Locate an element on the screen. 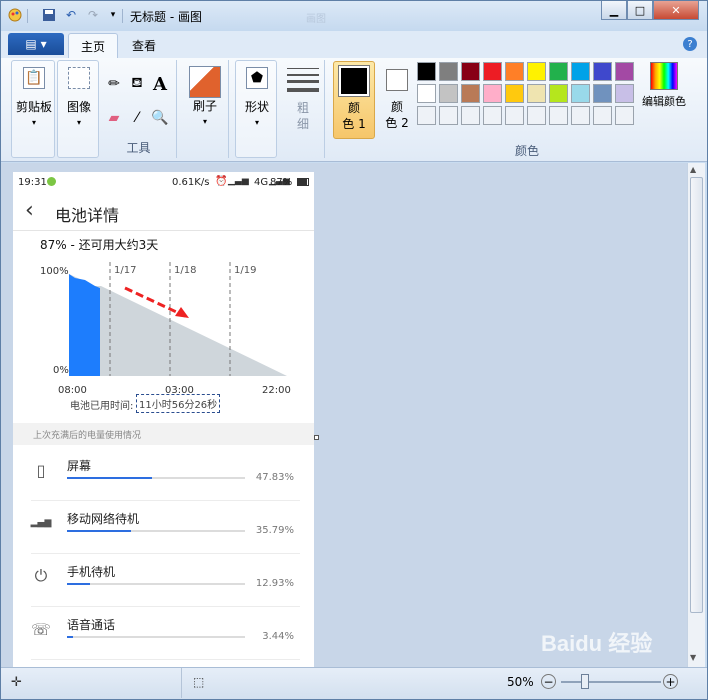 Image resolution: width=708 pixels, height=700 pixels. customize-toolbar-icon: ▾ is located at coordinates (113, 15).